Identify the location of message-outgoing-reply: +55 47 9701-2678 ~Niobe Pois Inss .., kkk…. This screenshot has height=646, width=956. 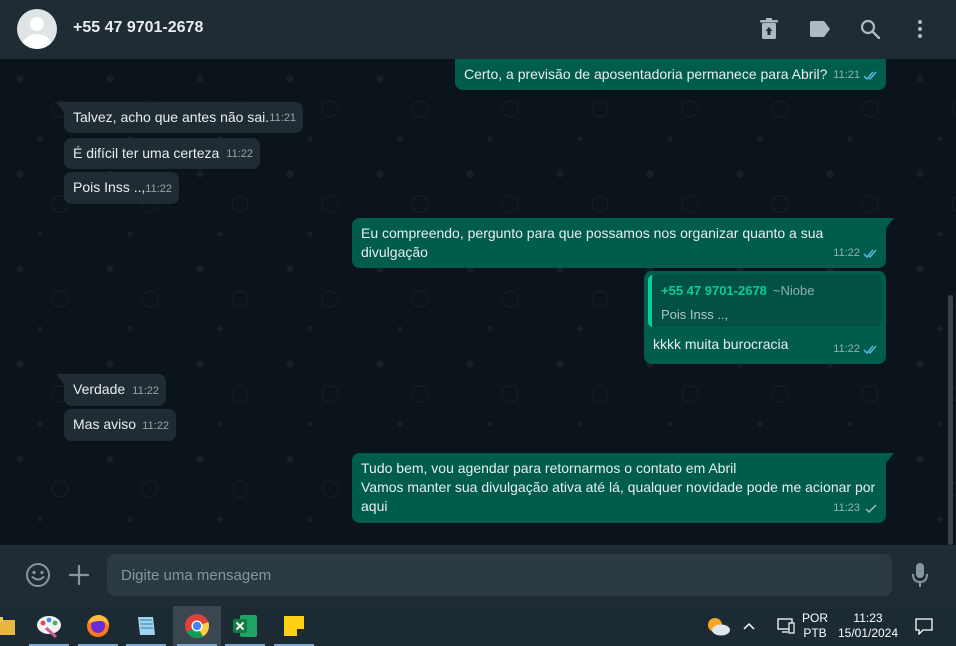
(765, 317).